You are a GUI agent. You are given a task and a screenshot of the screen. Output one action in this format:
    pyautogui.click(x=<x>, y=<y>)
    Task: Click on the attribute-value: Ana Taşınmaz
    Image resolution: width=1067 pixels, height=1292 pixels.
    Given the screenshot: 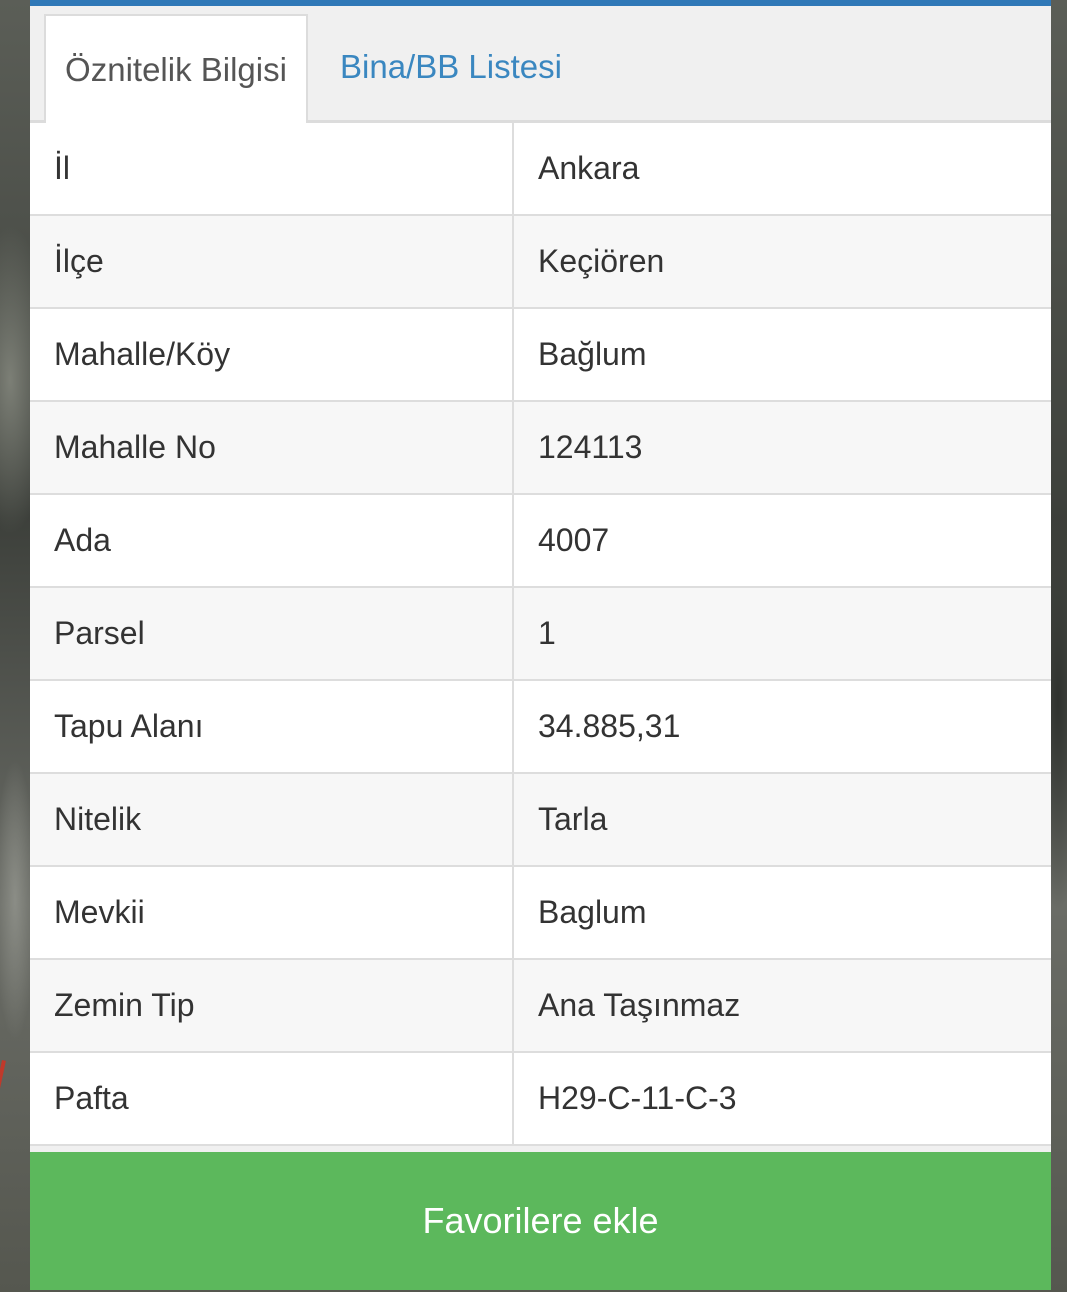 What is the action you would take?
    pyautogui.click(x=639, y=1005)
    